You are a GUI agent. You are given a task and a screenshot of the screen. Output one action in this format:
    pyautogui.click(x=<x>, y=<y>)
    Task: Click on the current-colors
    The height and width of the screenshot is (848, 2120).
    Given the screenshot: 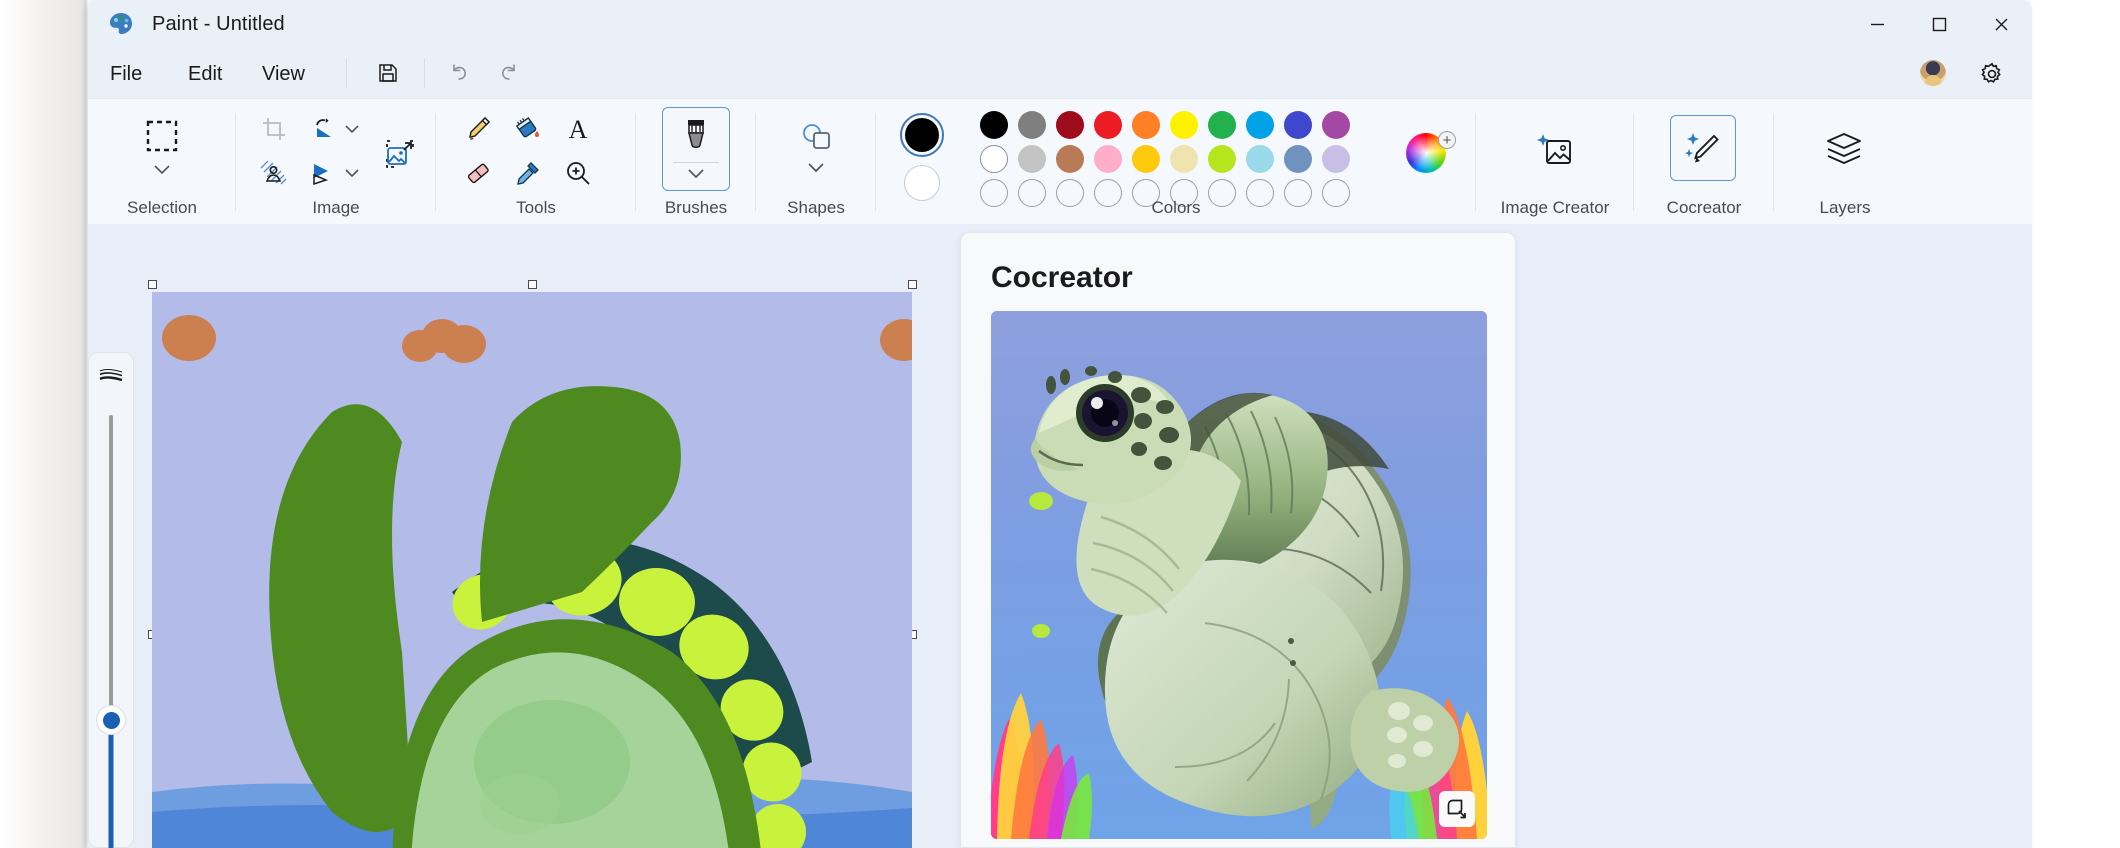 What is the action you would take?
    pyautogui.click(x=930, y=157)
    